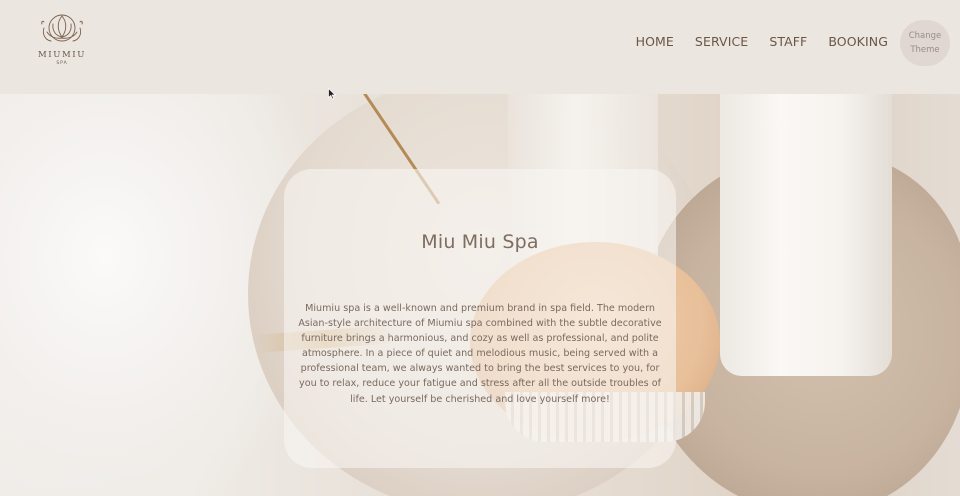 This screenshot has width=960, height=496. Describe the element at coordinates (62, 55) in the screenshot. I see `brand-name: MIUMIU` at that location.